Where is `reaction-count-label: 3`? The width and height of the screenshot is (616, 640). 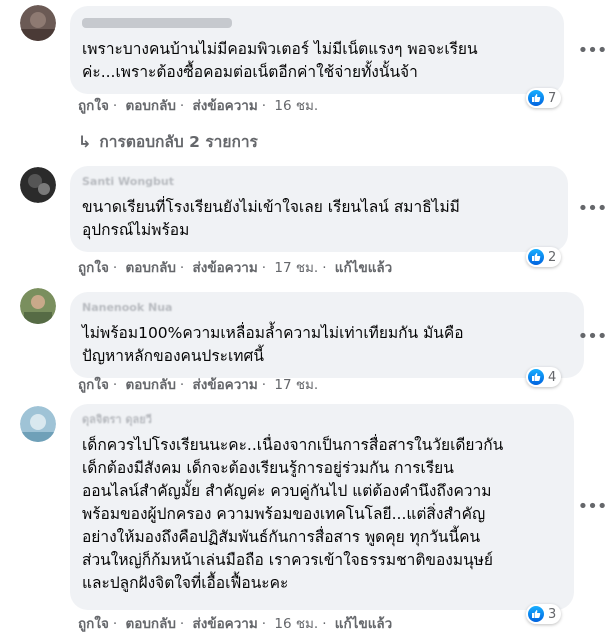 reaction-count-label: 3 is located at coordinates (552, 614).